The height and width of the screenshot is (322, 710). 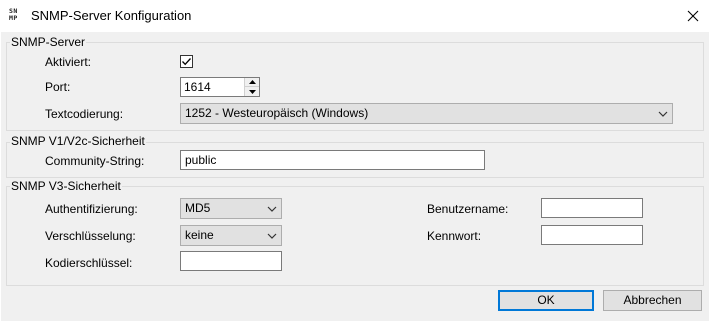 I want to click on port-value: 1614, so click(x=197, y=87).